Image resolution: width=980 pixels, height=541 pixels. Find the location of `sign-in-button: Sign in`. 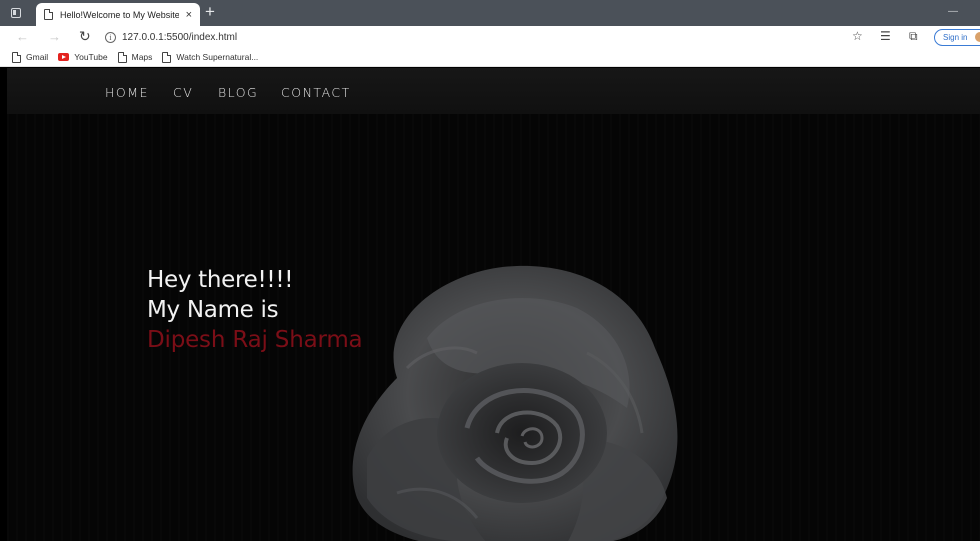

sign-in-button: Sign in is located at coordinates (957, 37).